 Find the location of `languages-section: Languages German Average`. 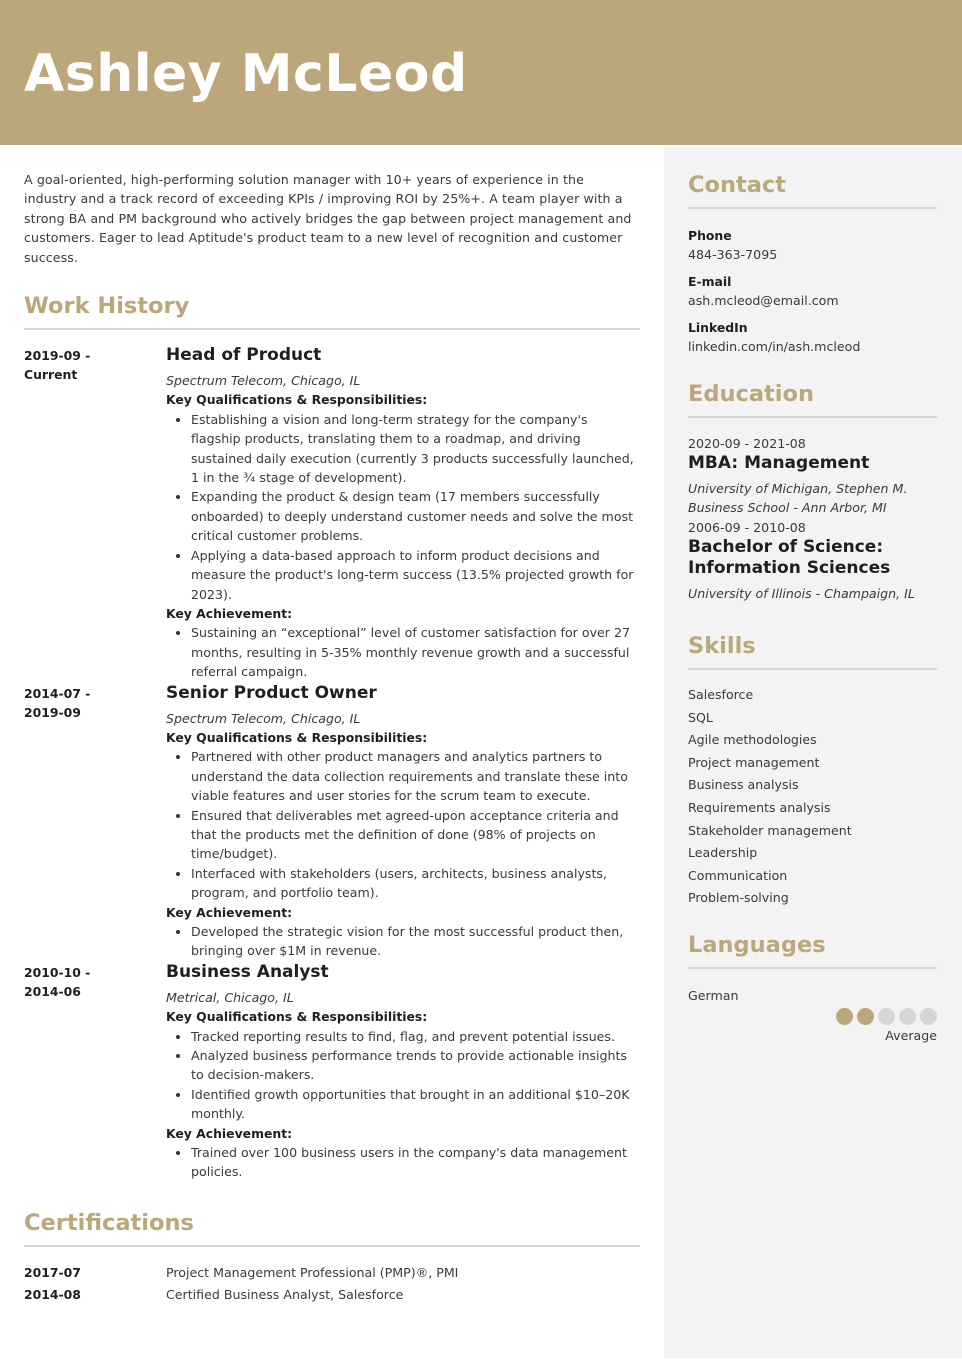

languages-section: Languages German Average is located at coordinates (812, 988).